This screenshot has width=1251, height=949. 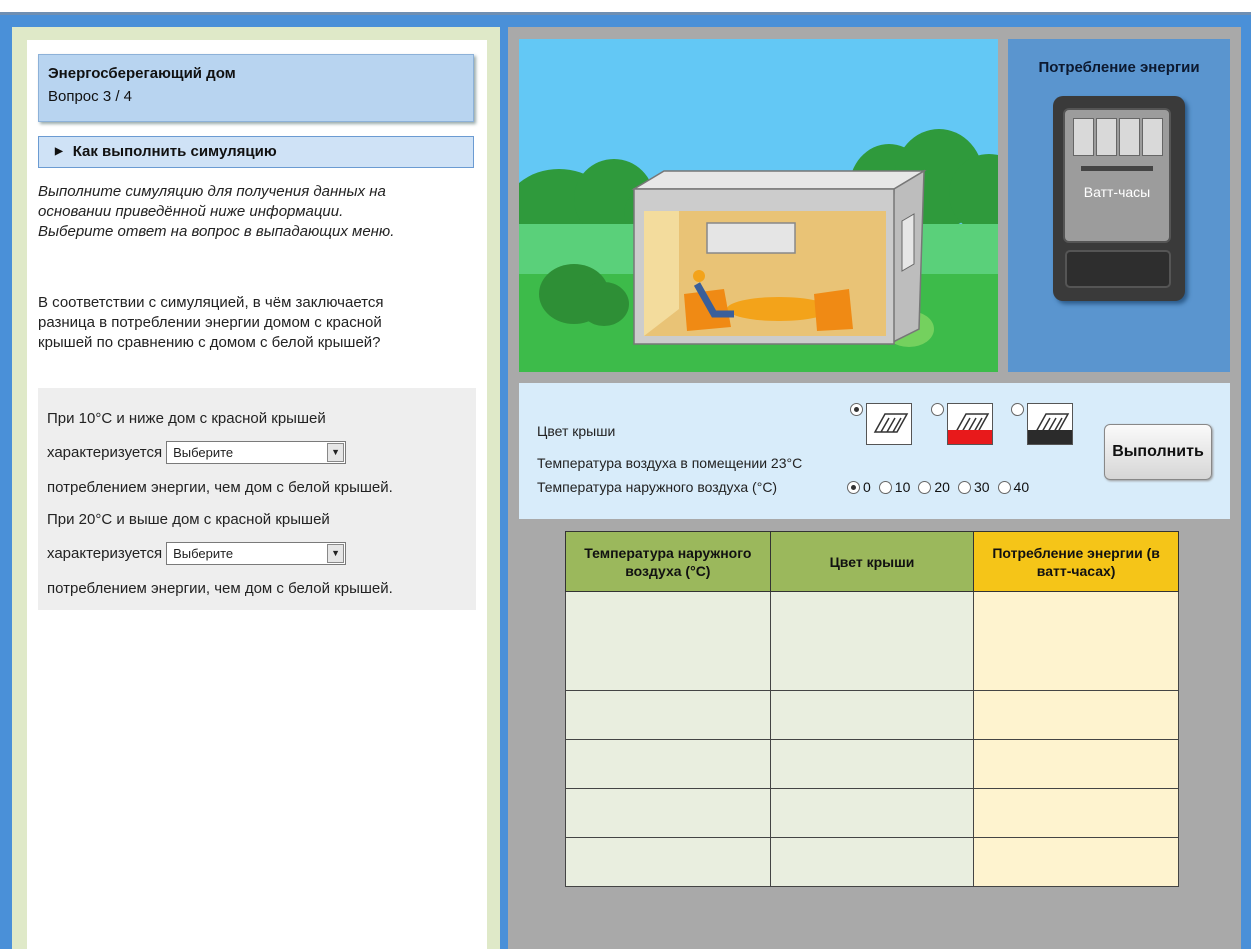 What do you see at coordinates (256, 88) in the screenshot?
I see `task-header: Энергосберегающий дом Вопрос 3 / 4` at bounding box center [256, 88].